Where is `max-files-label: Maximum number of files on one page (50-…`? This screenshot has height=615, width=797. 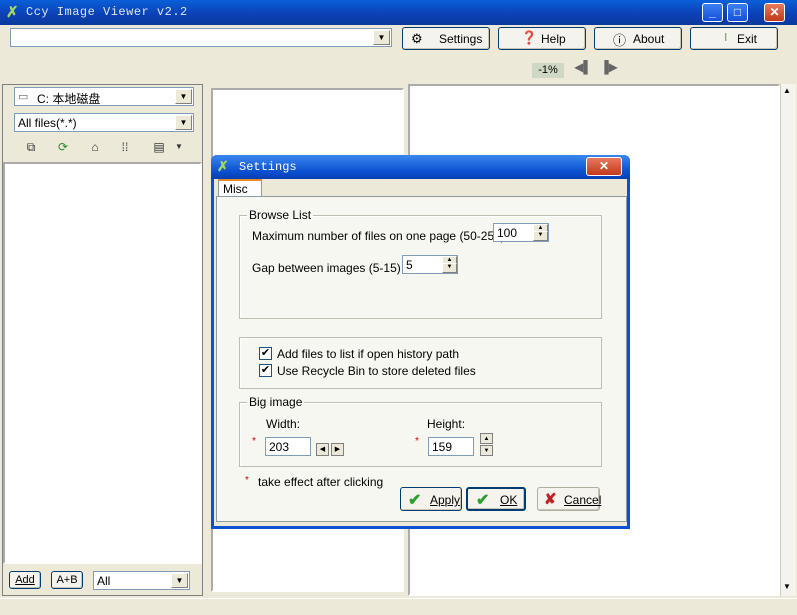 max-files-label: Maximum number of files on one page (50-… is located at coordinates (382, 236).